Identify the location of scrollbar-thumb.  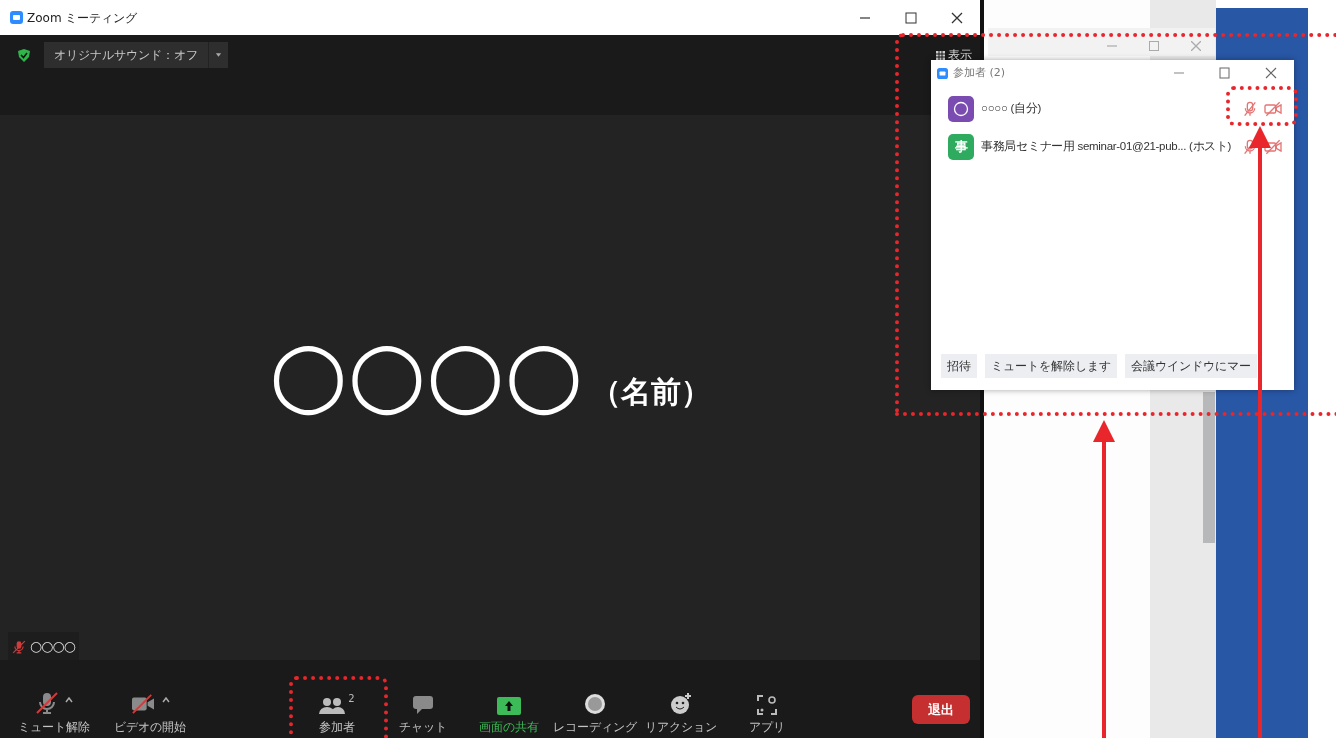
(1209, 467).